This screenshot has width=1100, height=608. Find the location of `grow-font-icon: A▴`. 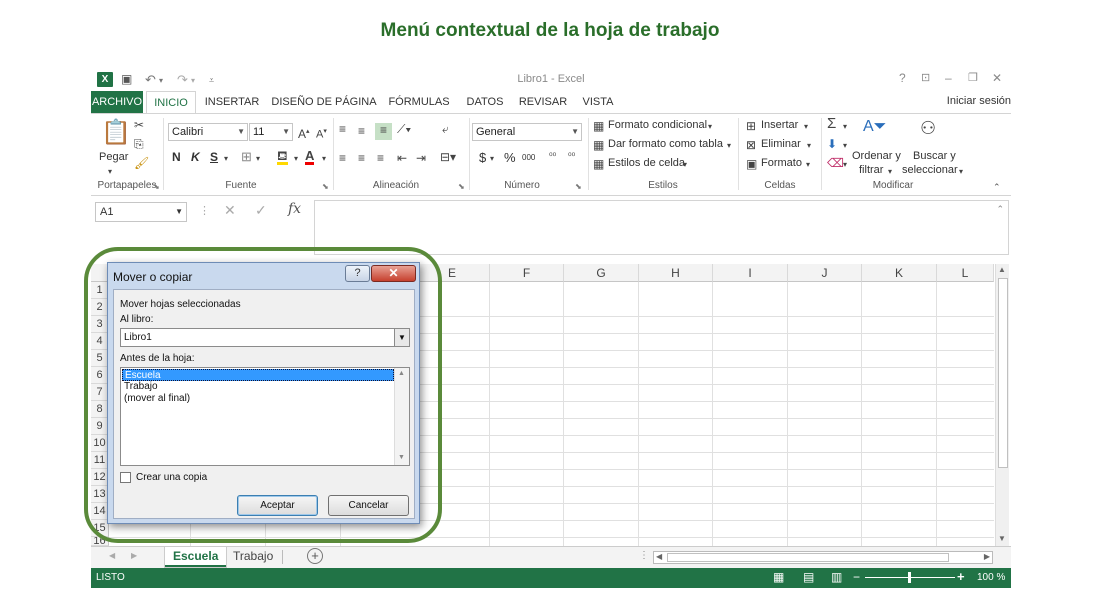

grow-font-icon: A▴ is located at coordinates (304, 133).